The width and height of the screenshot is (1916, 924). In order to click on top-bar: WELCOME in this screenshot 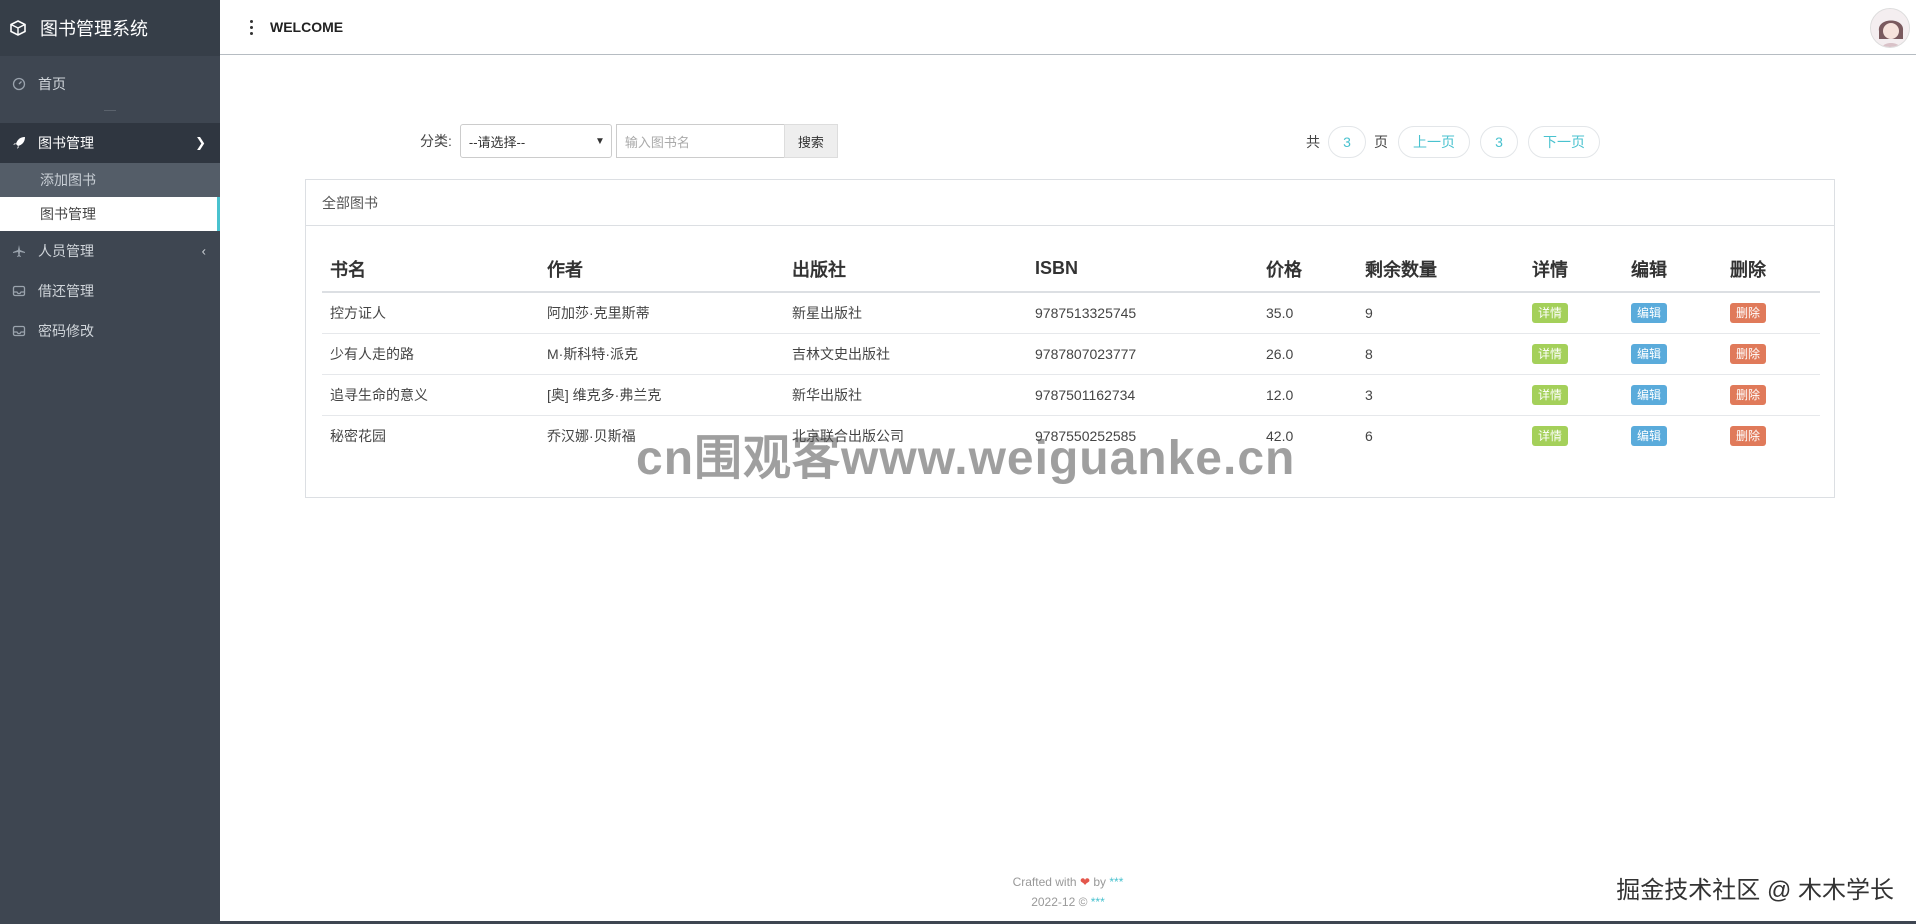, I will do `click(1068, 27)`.